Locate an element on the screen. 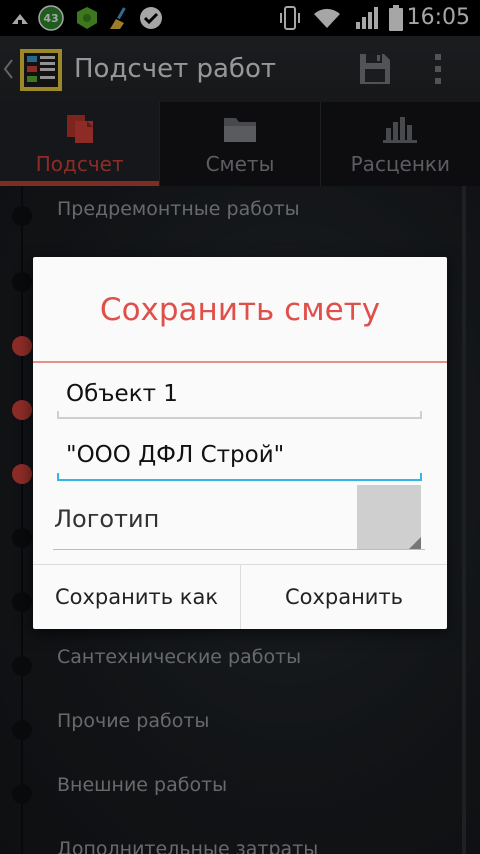  dialog-title-divider is located at coordinates (240, 362).